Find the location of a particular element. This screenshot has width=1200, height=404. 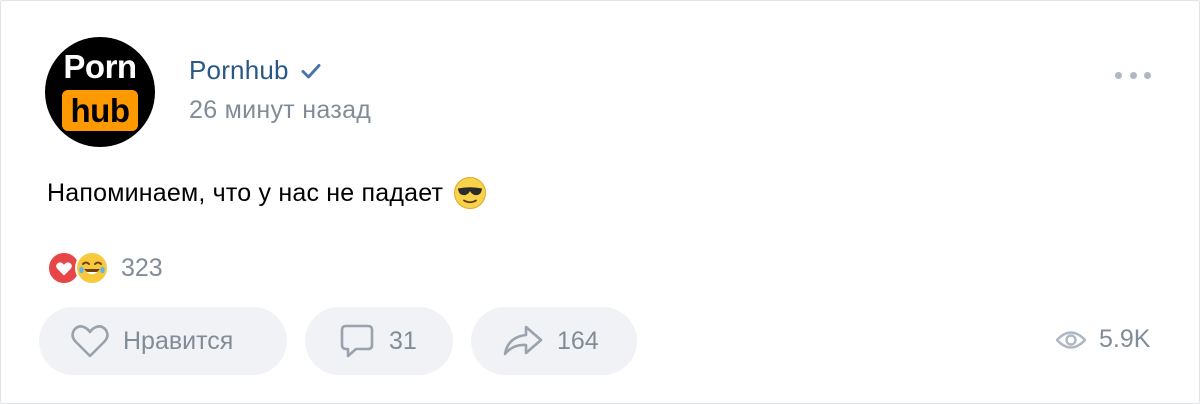

reactions-summary: 323 is located at coordinates (105, 268).